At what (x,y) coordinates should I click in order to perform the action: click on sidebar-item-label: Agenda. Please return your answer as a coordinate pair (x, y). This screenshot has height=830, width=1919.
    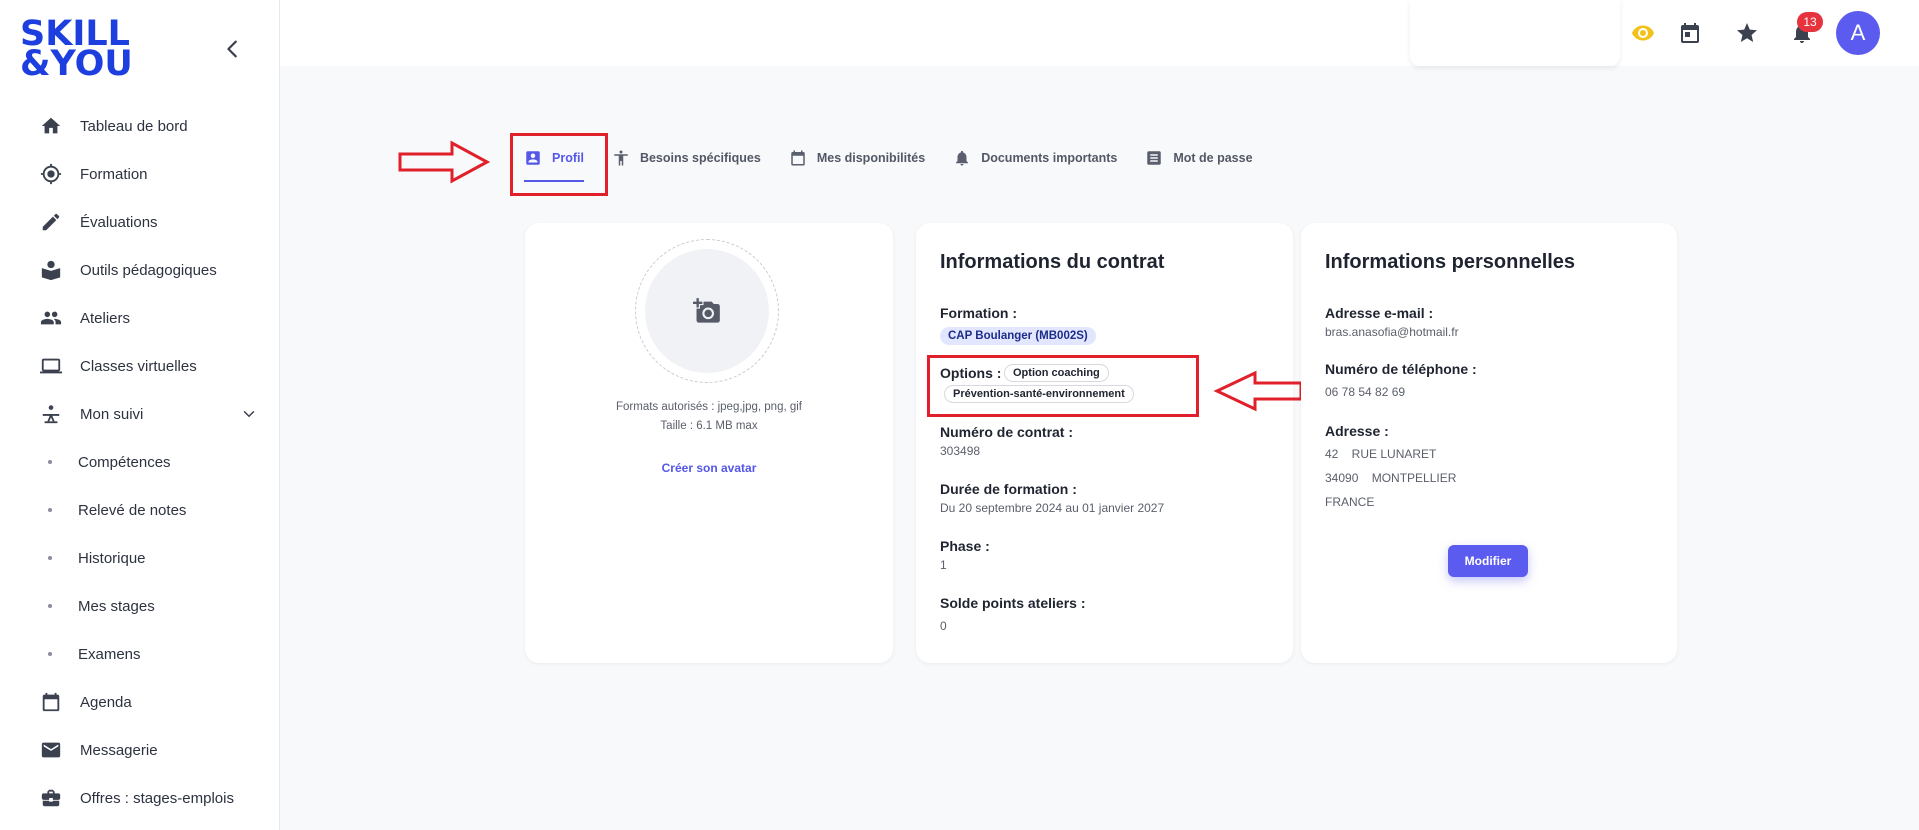
    Looking at the image, I should click on (106, 702).